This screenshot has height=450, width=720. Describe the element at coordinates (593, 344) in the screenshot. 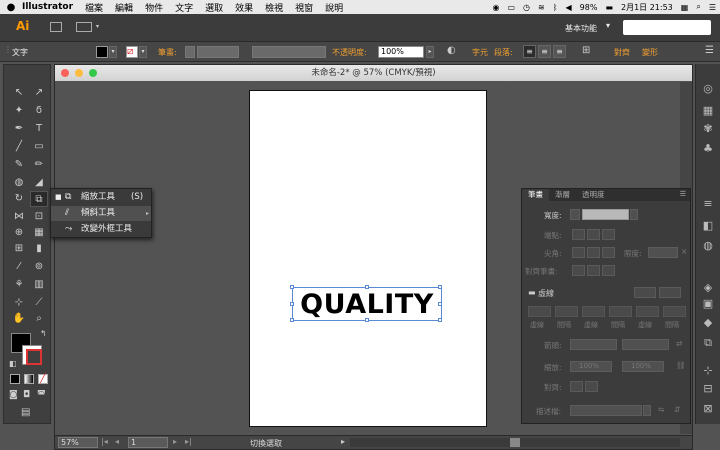

I see `start-arrowhead-select` at that location.